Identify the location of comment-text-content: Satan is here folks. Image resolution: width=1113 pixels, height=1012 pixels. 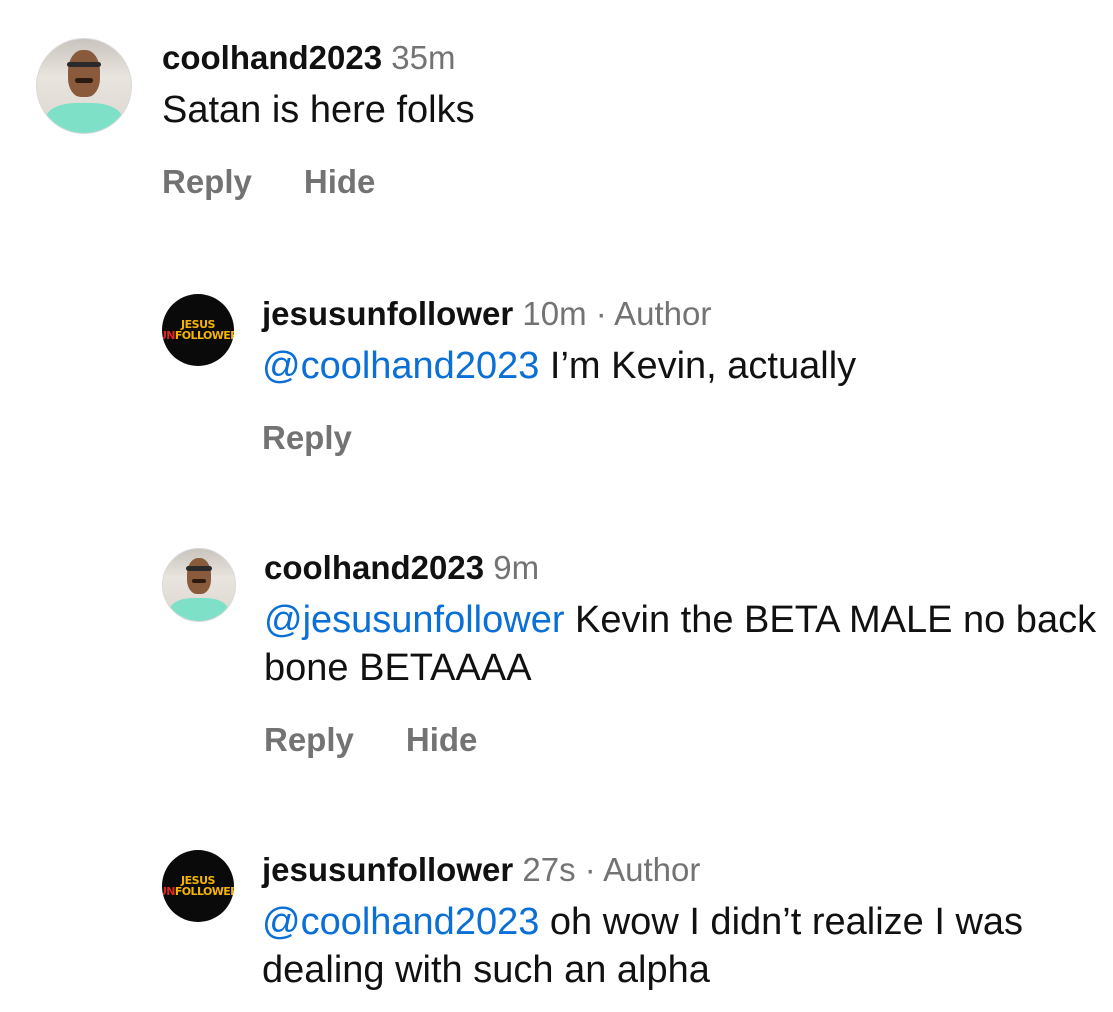
(318, 110).